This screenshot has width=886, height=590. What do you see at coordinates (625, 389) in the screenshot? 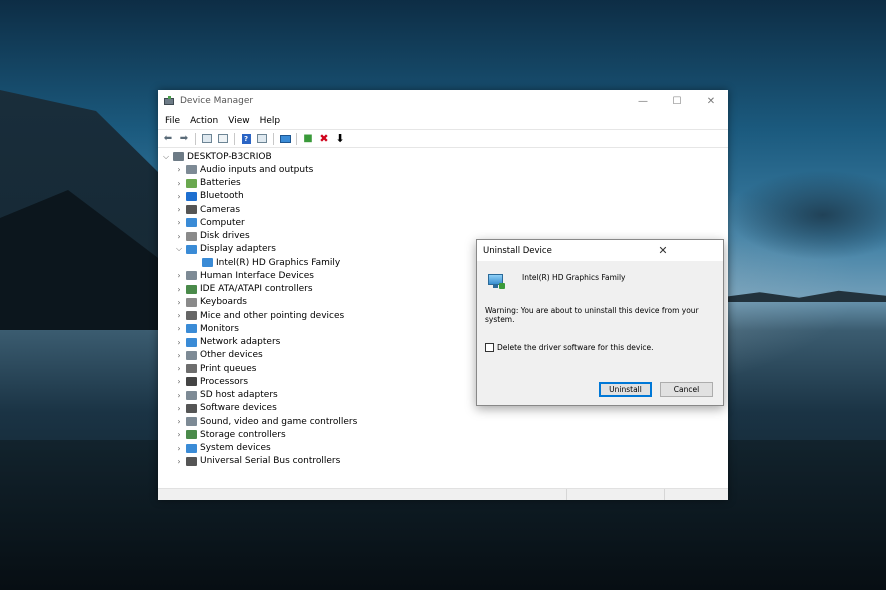
I see `uninstall-button: Uninstall` at bounding box center [625, 389].